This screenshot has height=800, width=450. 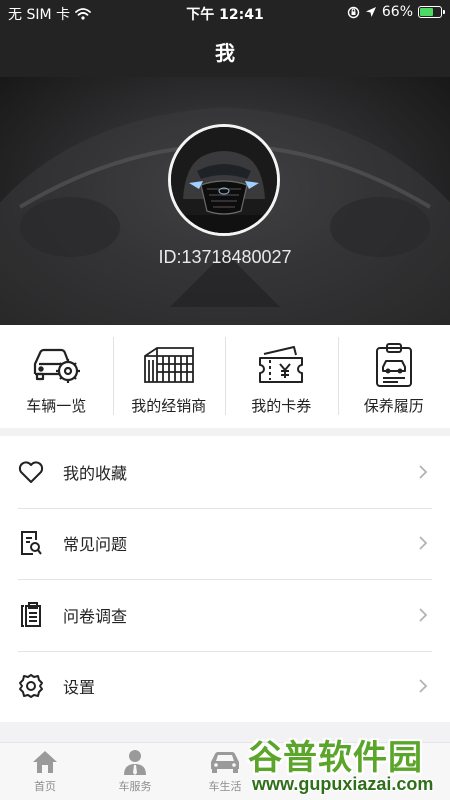 I want to click on dealer-building-icon, so click(x=169, y=365).